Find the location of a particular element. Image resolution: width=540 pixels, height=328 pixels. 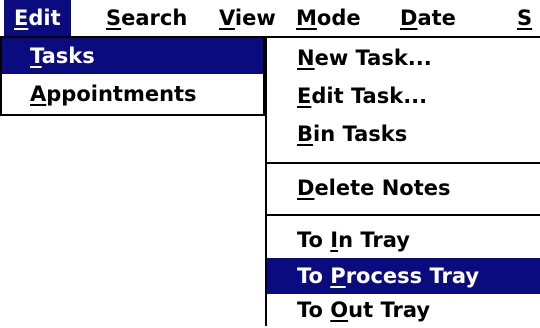

edit-menu: Tasks Appointments is located at coordinates (132, 76).